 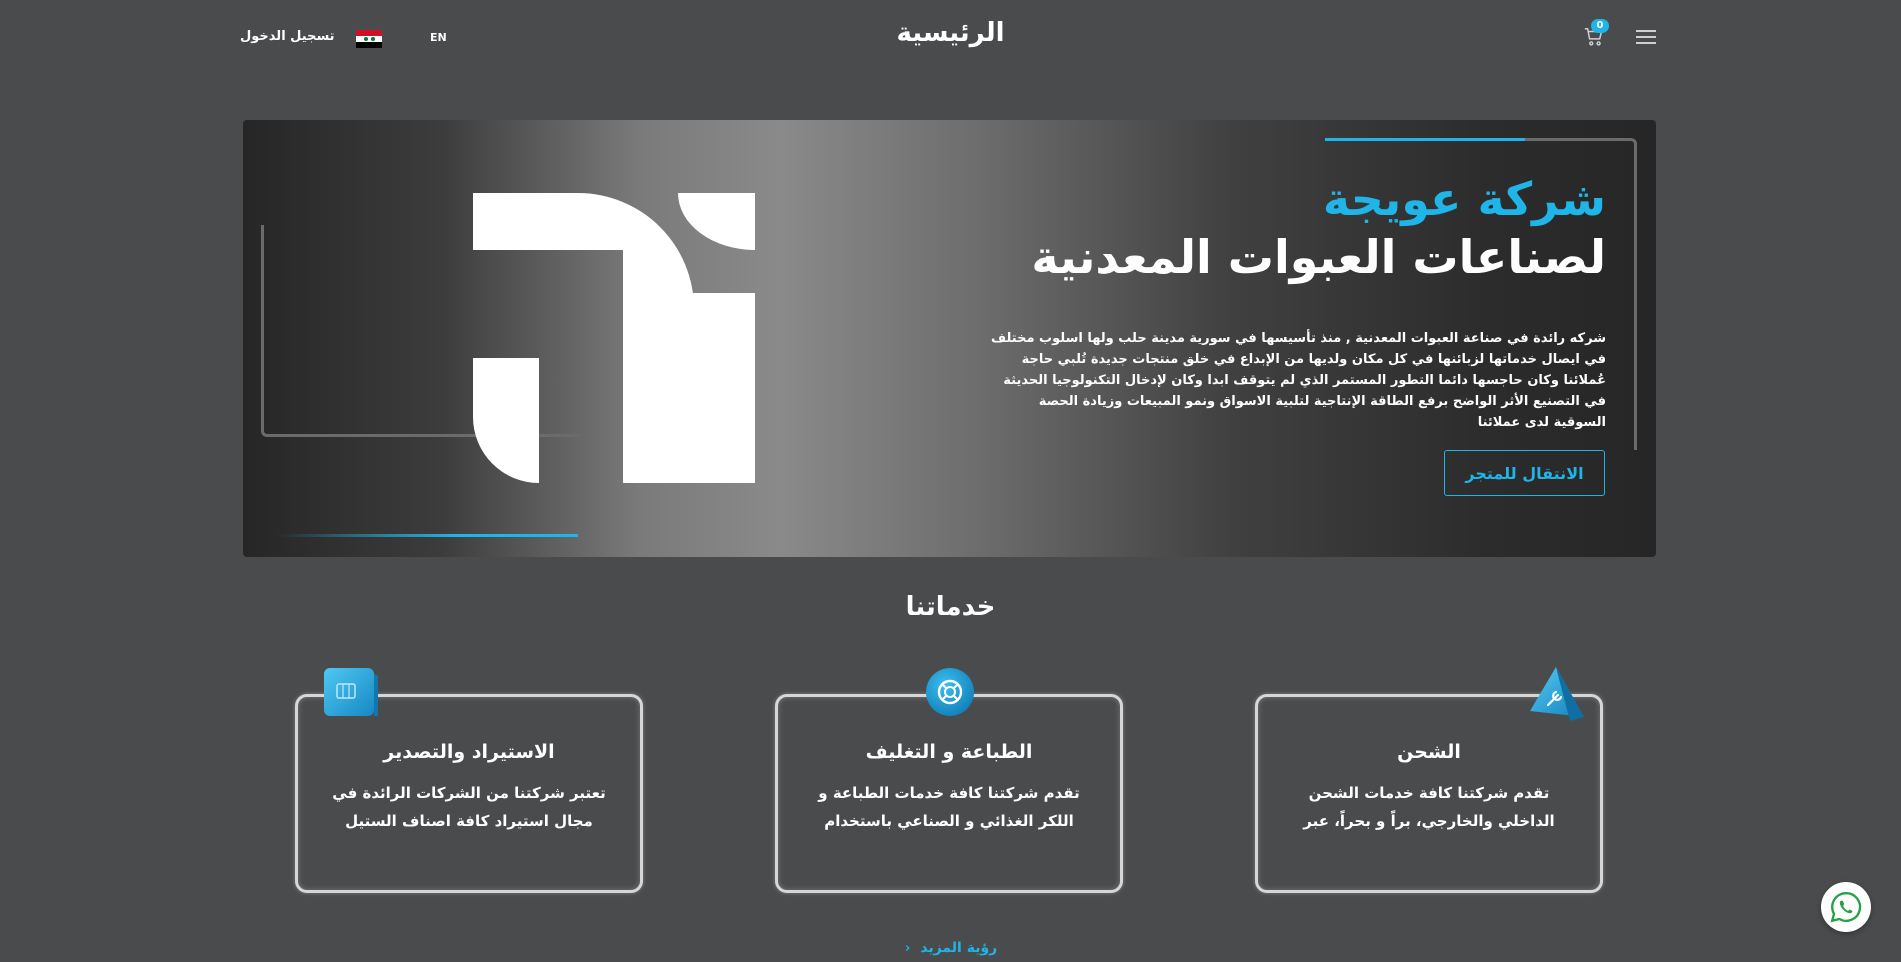 I want to click on login-link: تسجيل الدخول, so click(x=287, y=36).